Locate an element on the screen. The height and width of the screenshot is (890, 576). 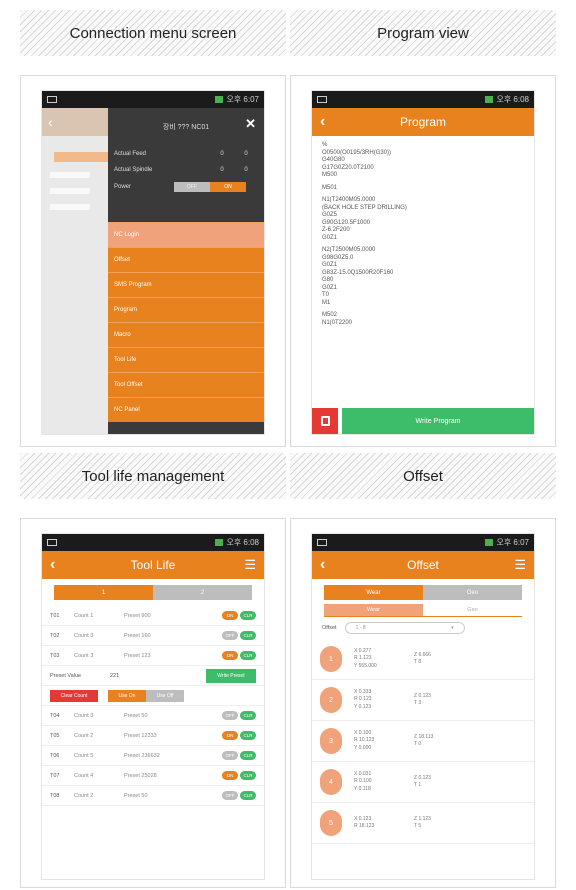
menu-item-tool-offset: Tool Offset is located at coordinates (186, 384).